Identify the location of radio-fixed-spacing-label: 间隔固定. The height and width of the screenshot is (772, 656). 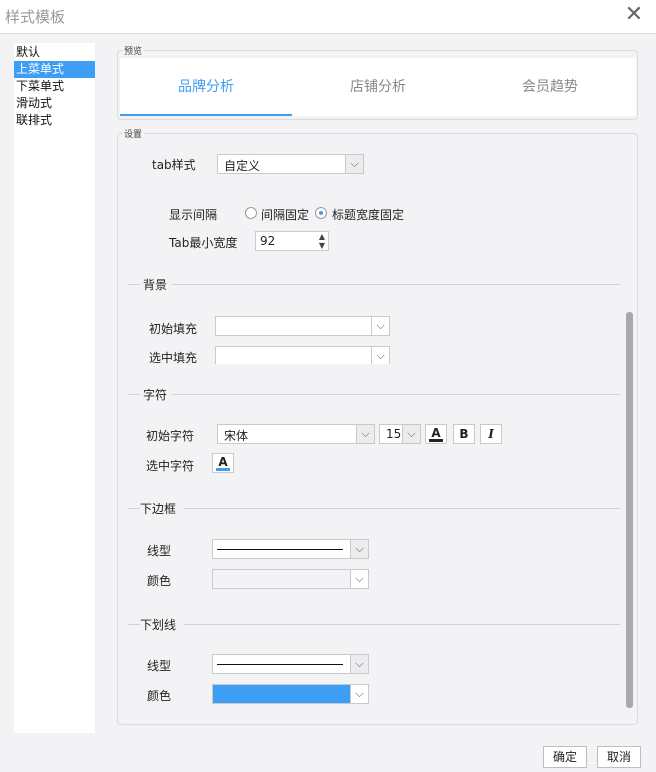
(285, 215).